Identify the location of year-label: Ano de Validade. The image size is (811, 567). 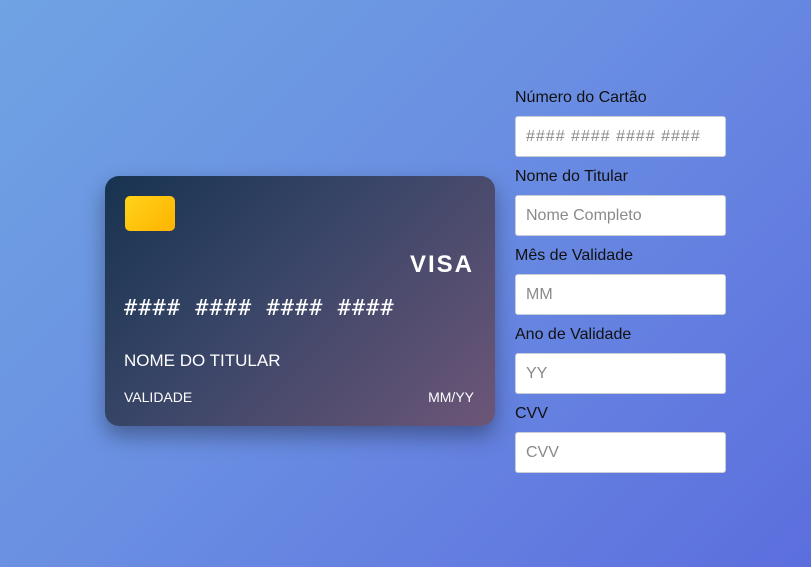
(573, 334).